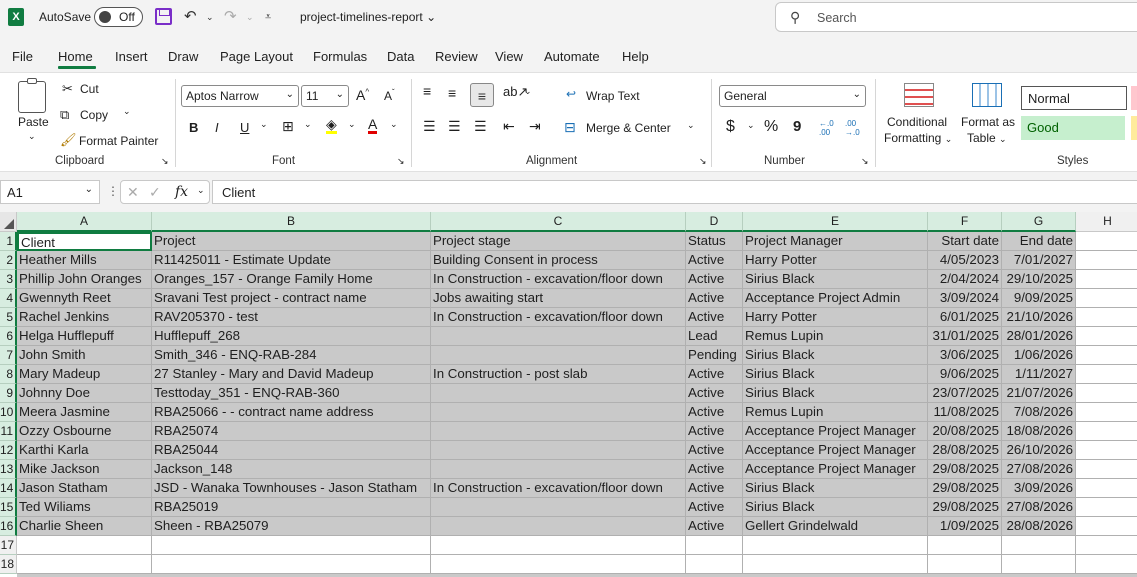 This screenshot has width=1137, height=577. I want to click on cell-a4: Gwennyth Reet, so click(84, 298).